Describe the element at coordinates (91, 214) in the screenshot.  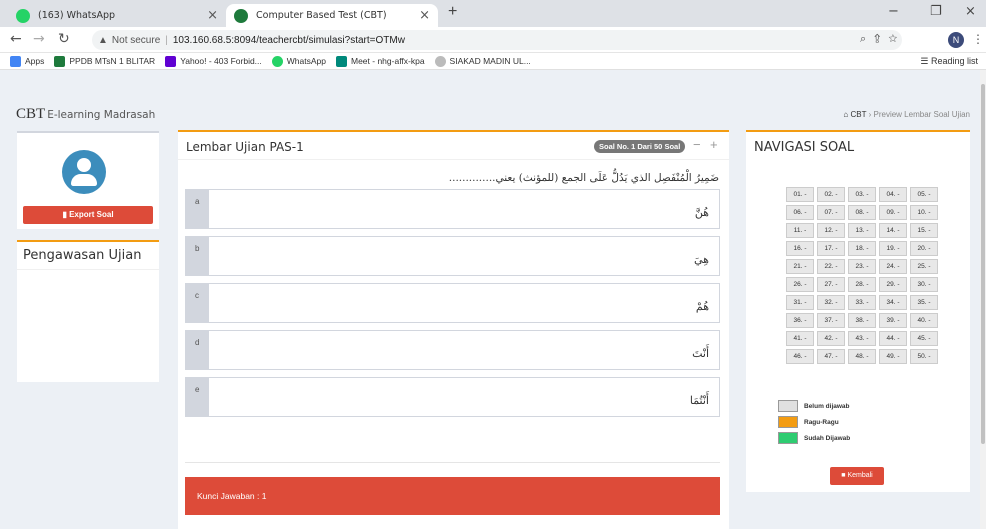
I see `export-label: Export Soal` at that location.